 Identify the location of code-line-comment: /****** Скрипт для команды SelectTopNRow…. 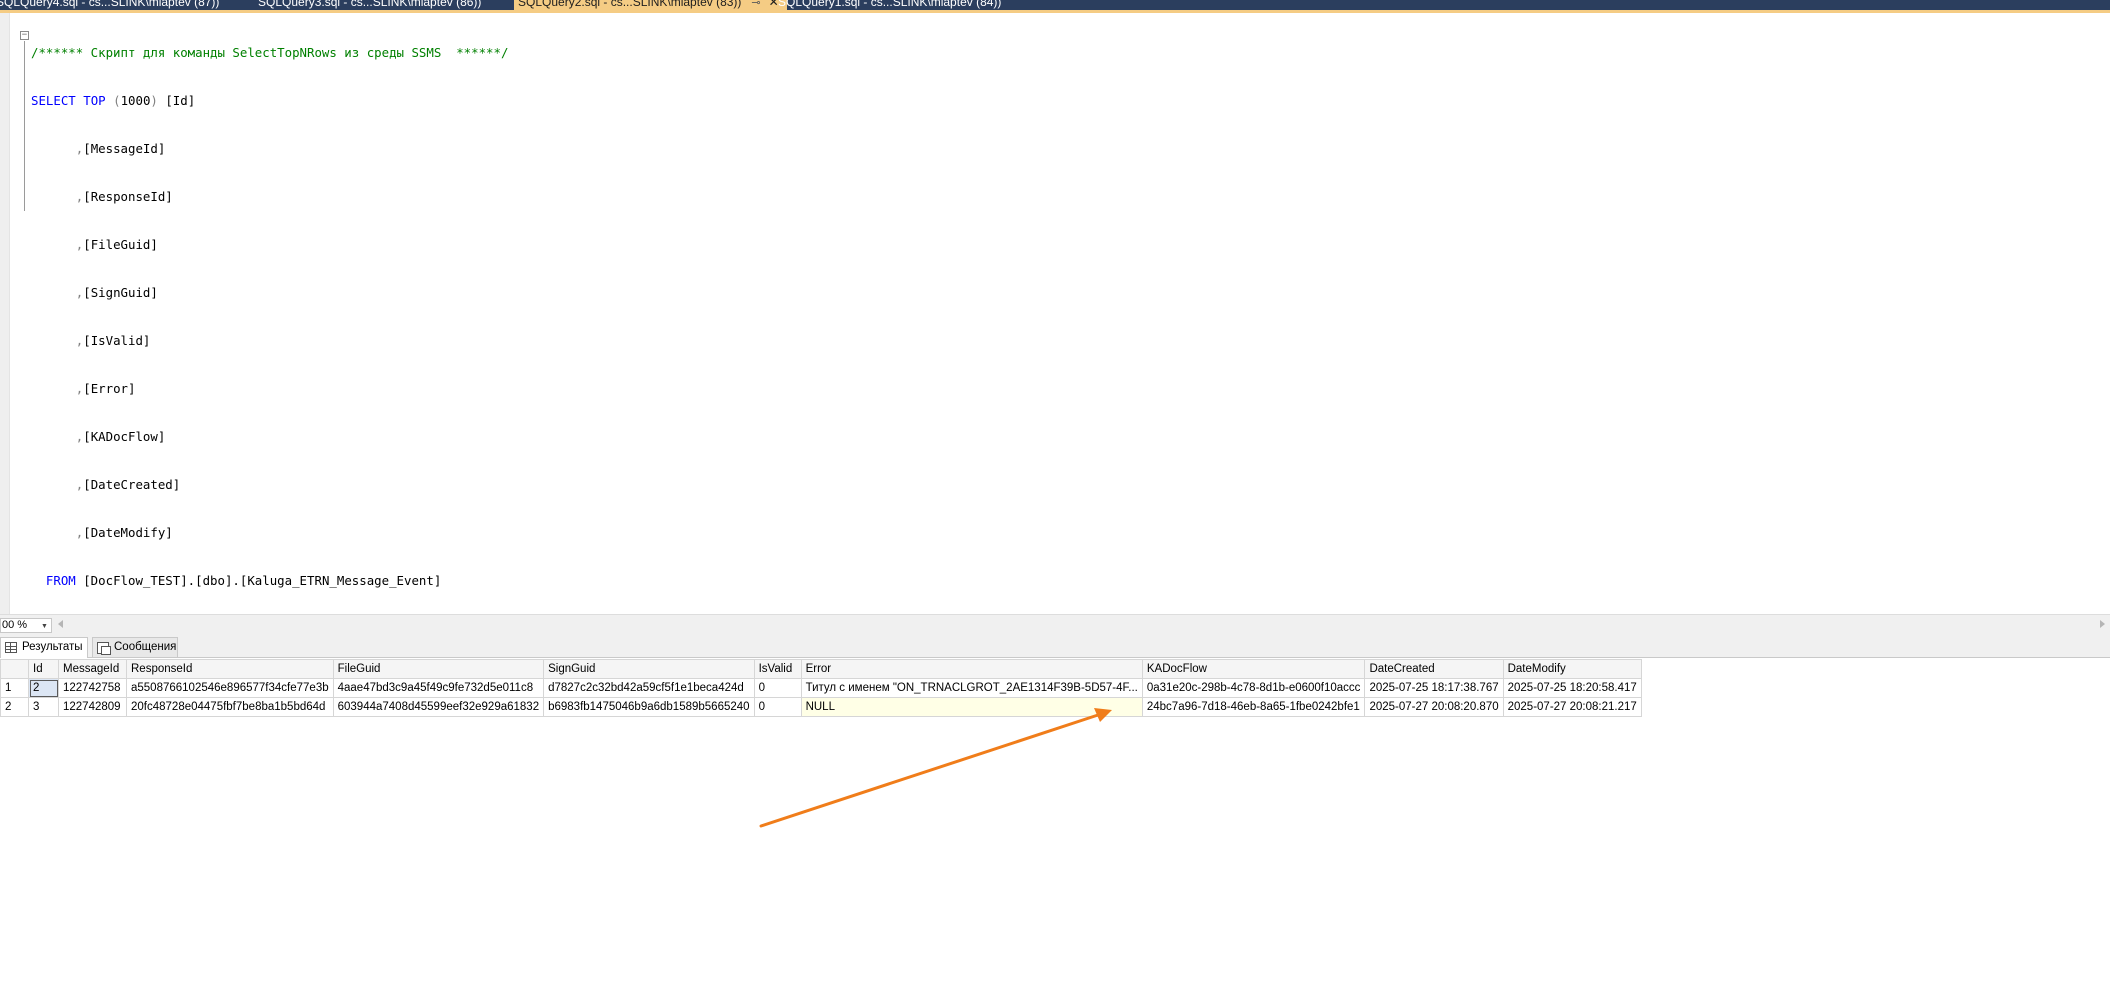
(269, 53).